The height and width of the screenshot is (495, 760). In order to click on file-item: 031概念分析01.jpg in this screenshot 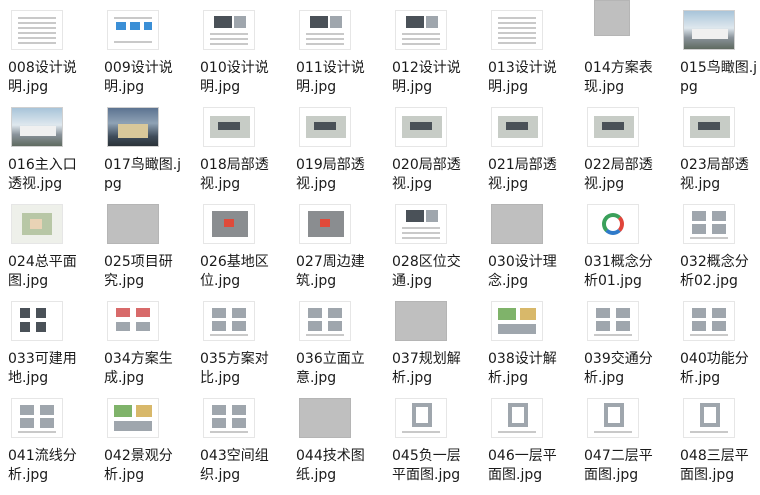, I will do `click(622, 250)`.